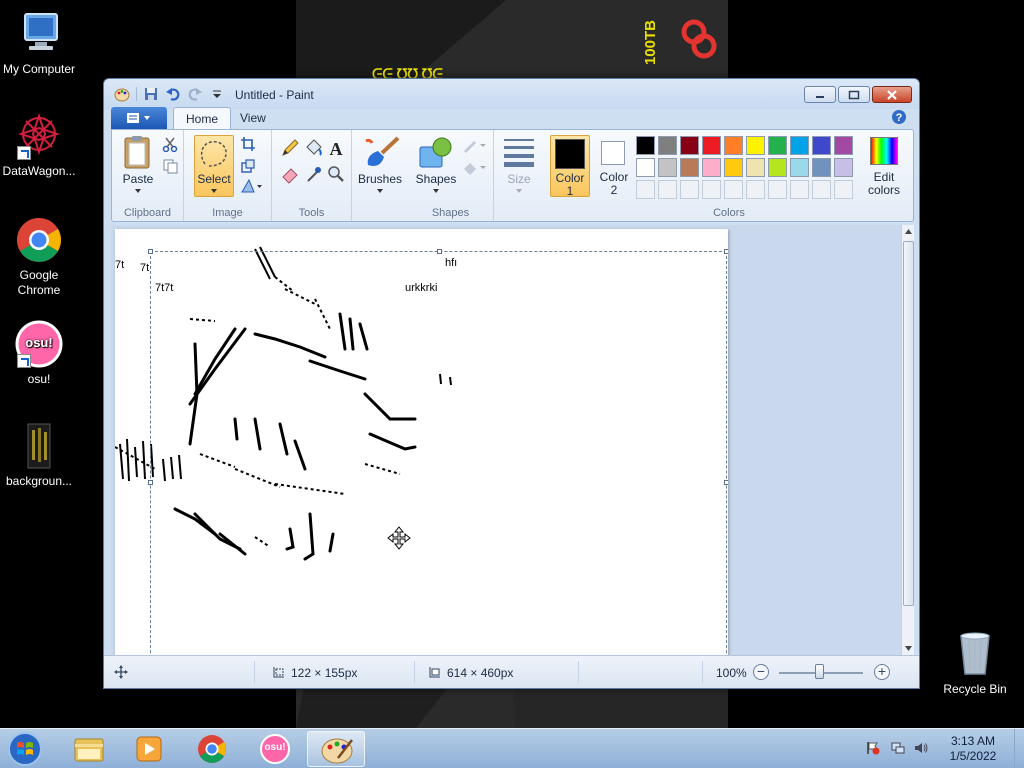  Describe the element at coordinates (290, 148) in the screenshot. I see `pencil-icon` at that location.